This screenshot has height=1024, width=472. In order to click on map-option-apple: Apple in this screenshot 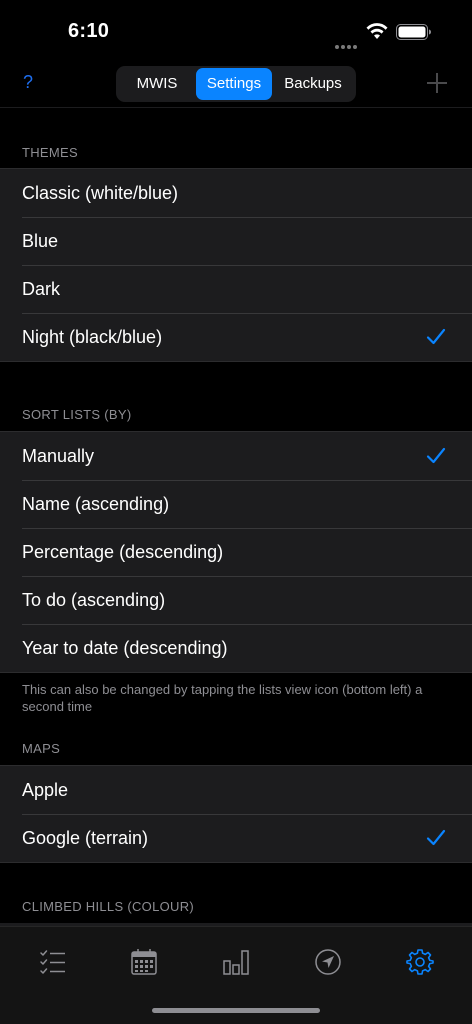, I will do `click(236, 790)`.